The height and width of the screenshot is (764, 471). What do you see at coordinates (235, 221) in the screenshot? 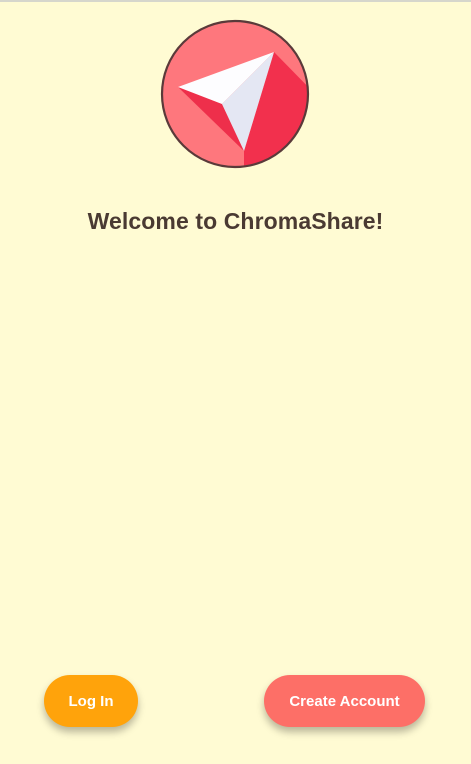
I see `welcome-title: Welcome to ChromaShare!` at bounding box center [235, 221].